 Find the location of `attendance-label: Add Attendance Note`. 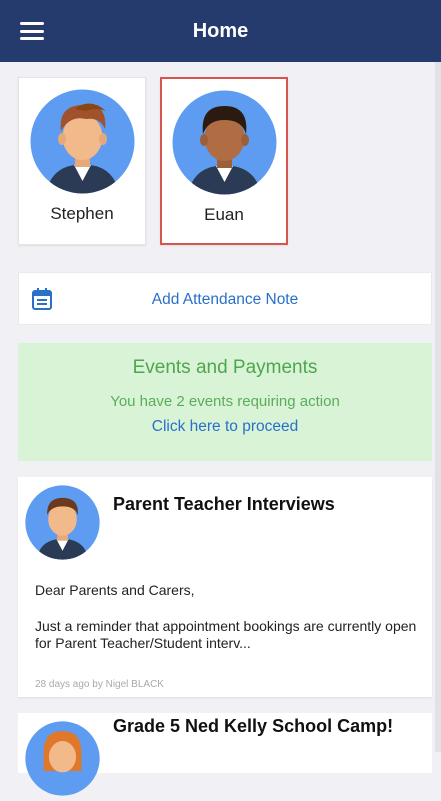

attendance-label: Add Attendance Note is located at coordinates (225, 299).